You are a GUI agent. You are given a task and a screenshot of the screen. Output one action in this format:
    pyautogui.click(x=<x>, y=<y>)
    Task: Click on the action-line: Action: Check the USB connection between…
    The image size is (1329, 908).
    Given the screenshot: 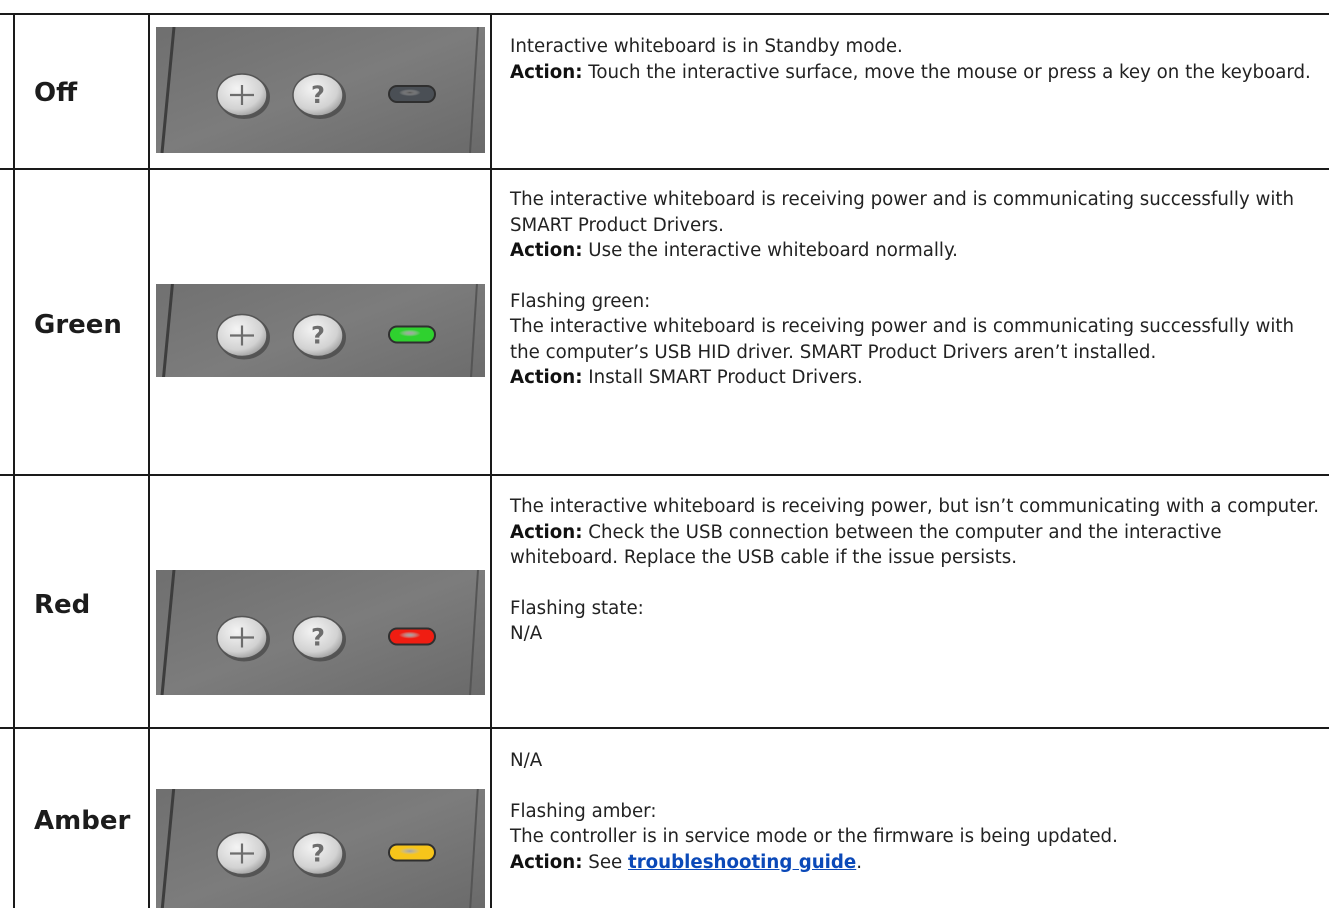 What is the action you would take?
    pyautogui.click(x=866, y=545)
    